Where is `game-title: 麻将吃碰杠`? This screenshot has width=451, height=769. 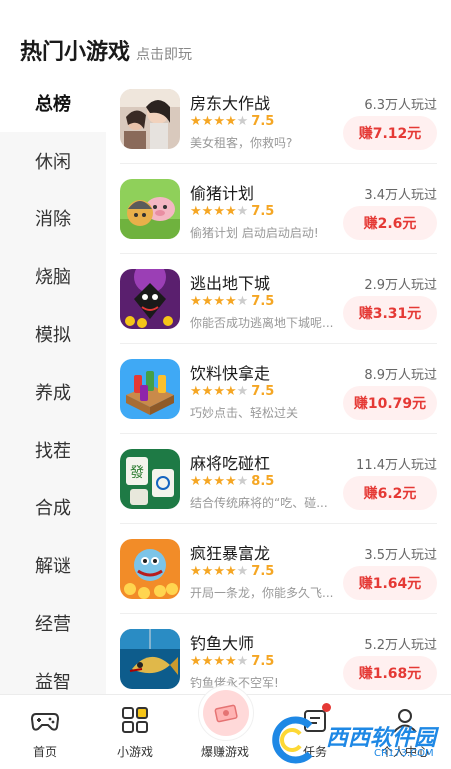 game-title: 麻将吃碰杠 is located at coordinates (230, 463).